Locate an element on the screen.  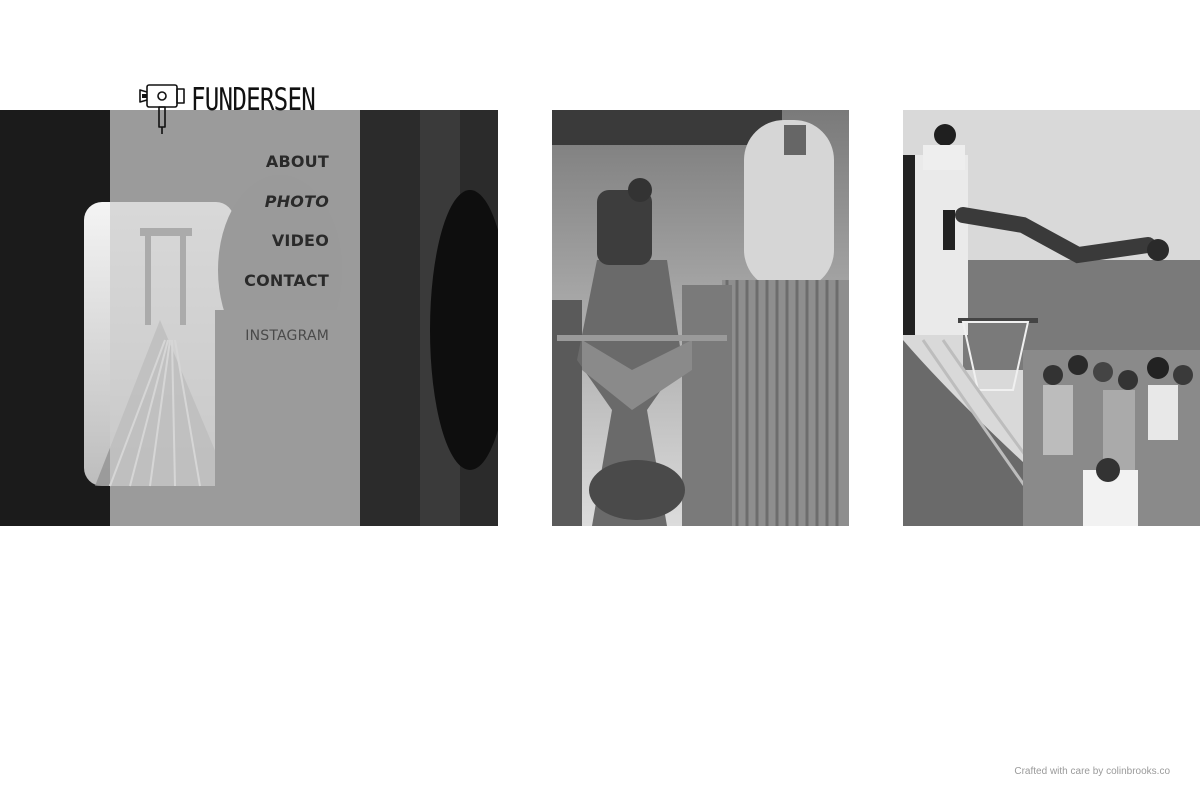
camera-icon is located at coordinates (162, 109).